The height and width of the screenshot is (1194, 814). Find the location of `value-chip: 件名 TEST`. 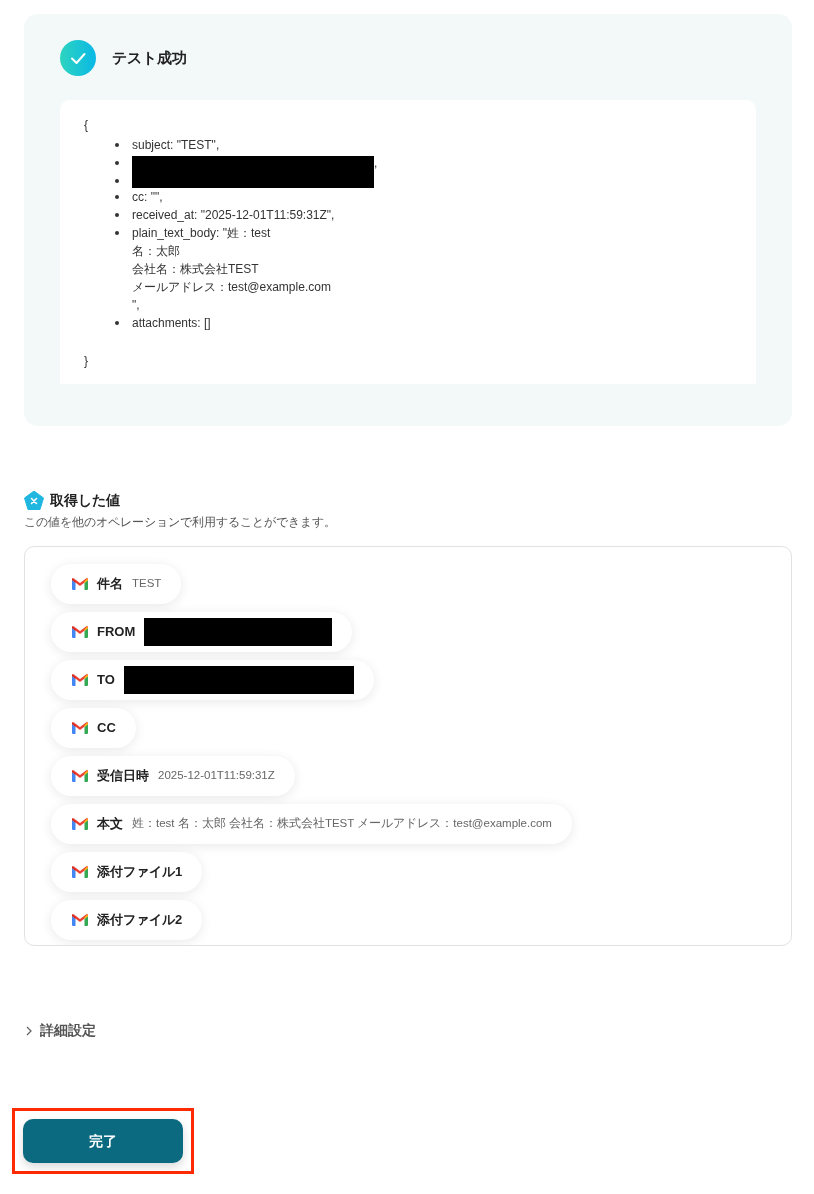

value-chip: 件名 TEST is located at coordinates (116, 584).